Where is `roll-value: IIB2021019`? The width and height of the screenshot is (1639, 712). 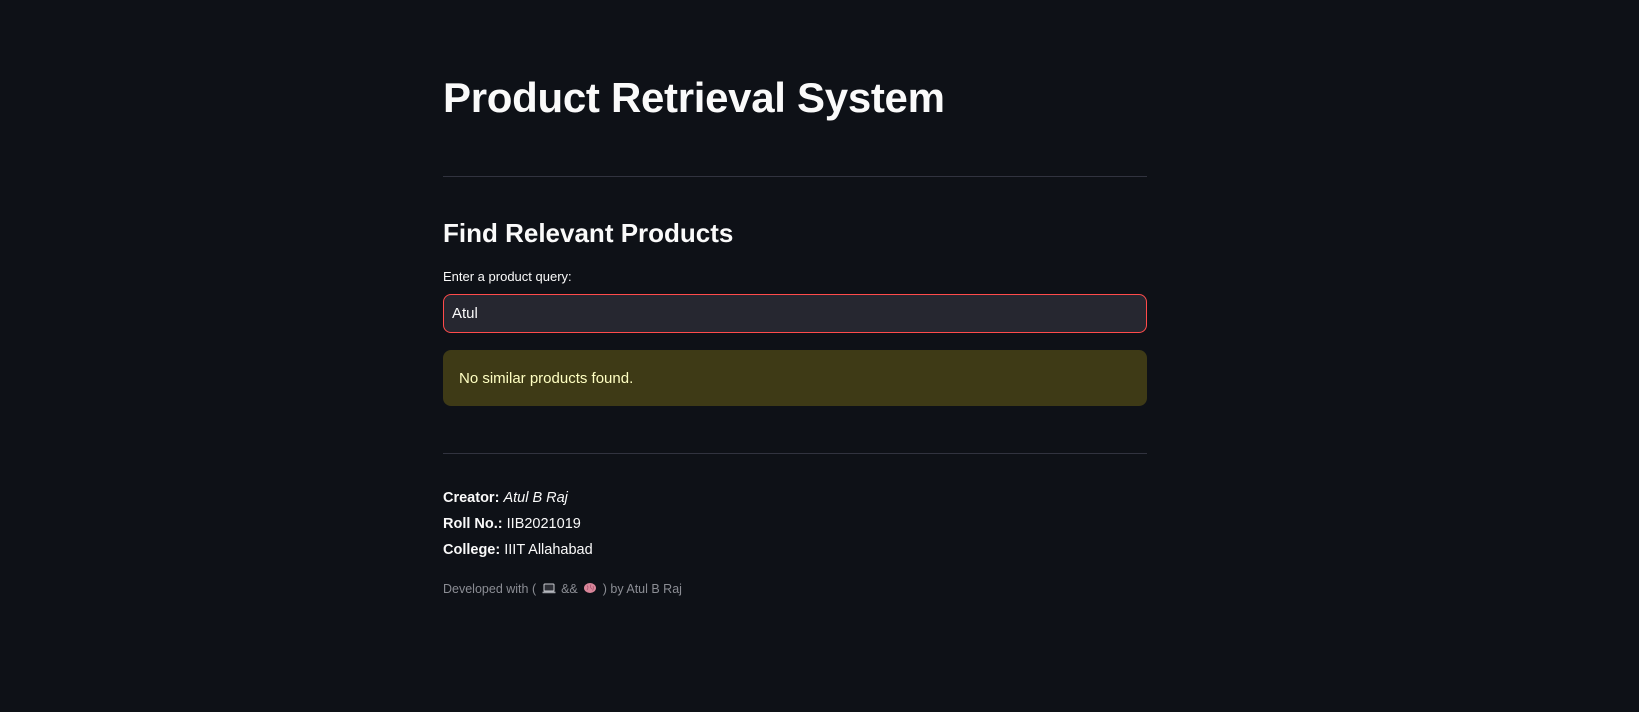 roll-value: IIB2021019 is located at coordinates (543, 524).